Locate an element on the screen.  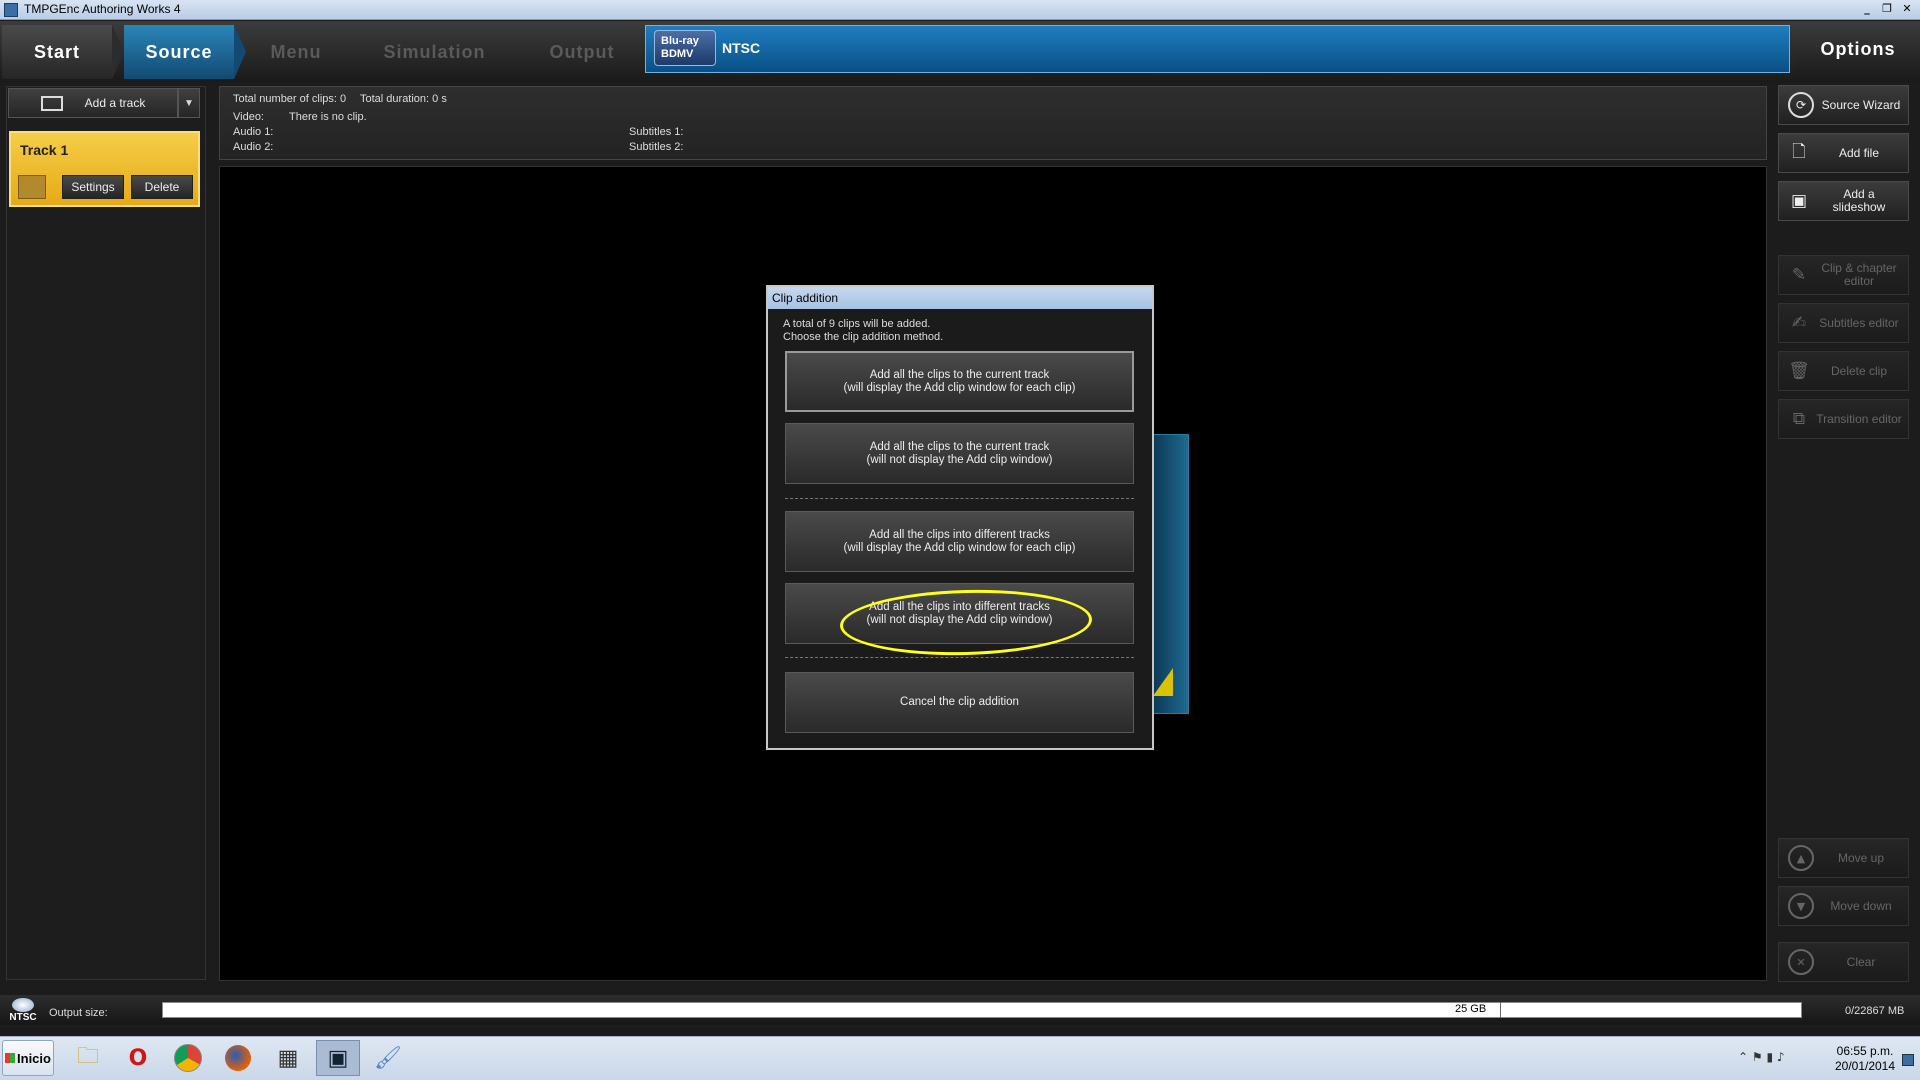
add-track-button: Add a track is located at coordinates (93, 103).